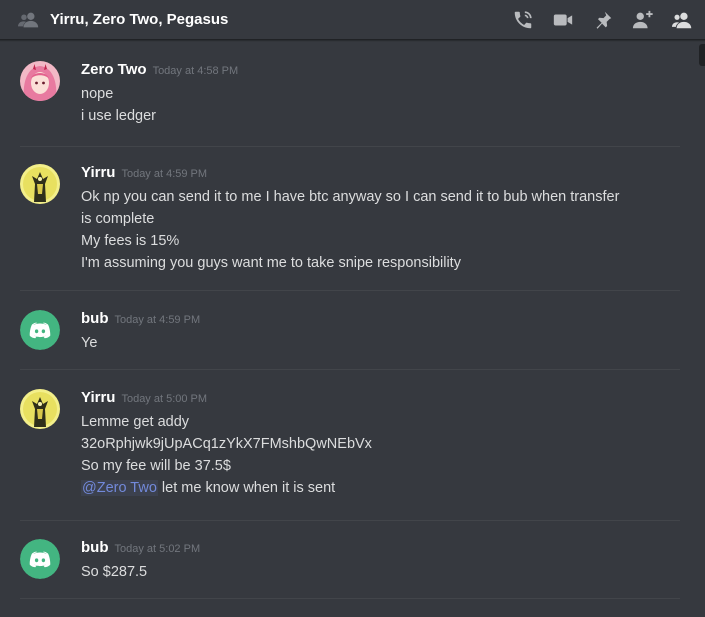  I want to click on message-group: bub Today at 5:02 PM So $287.5, so click(350, 564).